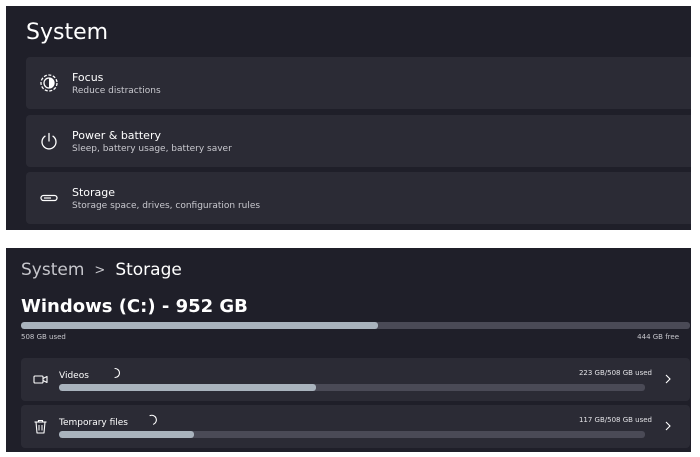  I want to click on storage-drive-icon, so click(49, 198).